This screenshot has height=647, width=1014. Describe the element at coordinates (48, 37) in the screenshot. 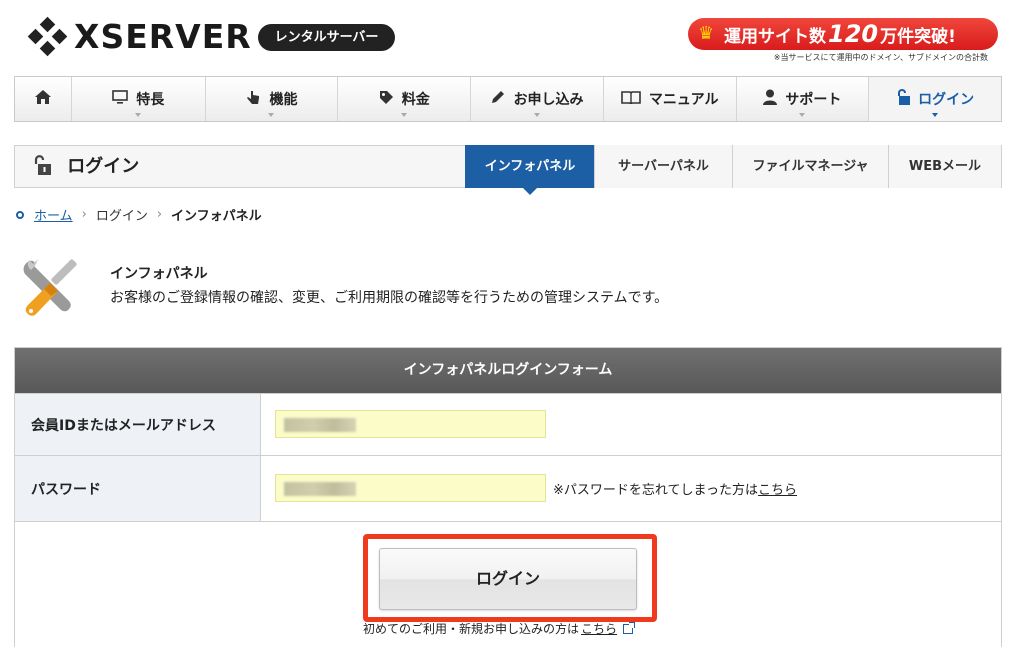

I see `logo-mark-icon` at that location.